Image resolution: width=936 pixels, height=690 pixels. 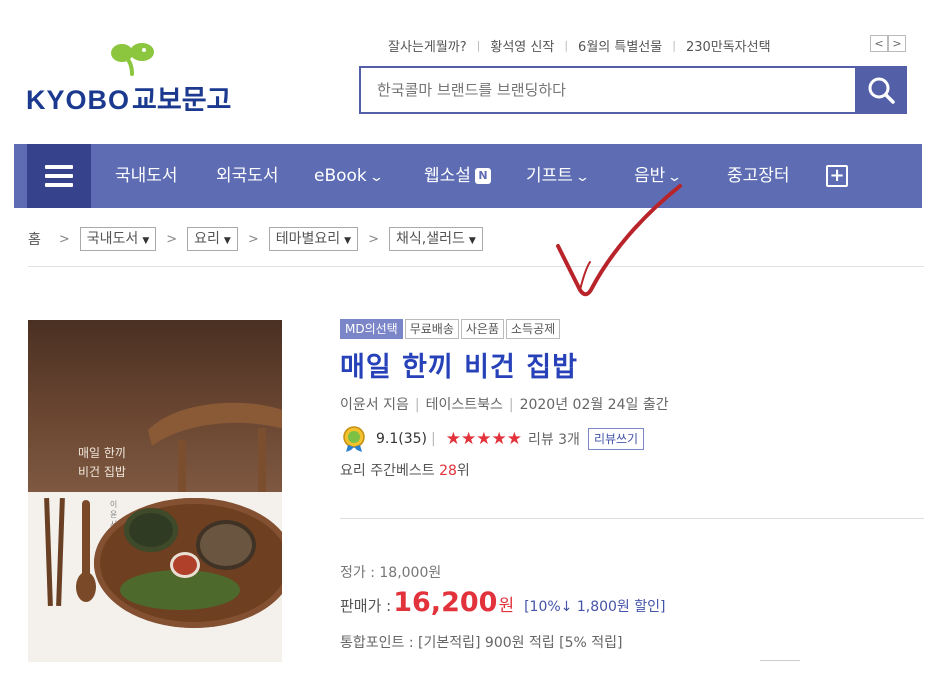 What do you see at coordinates (504, 404) in the screenshot?
I see `book-meta: 이윤서 지음 | 테이스트북스 | 2020년 02월 24일 출간` at bounding box center [504, 404].